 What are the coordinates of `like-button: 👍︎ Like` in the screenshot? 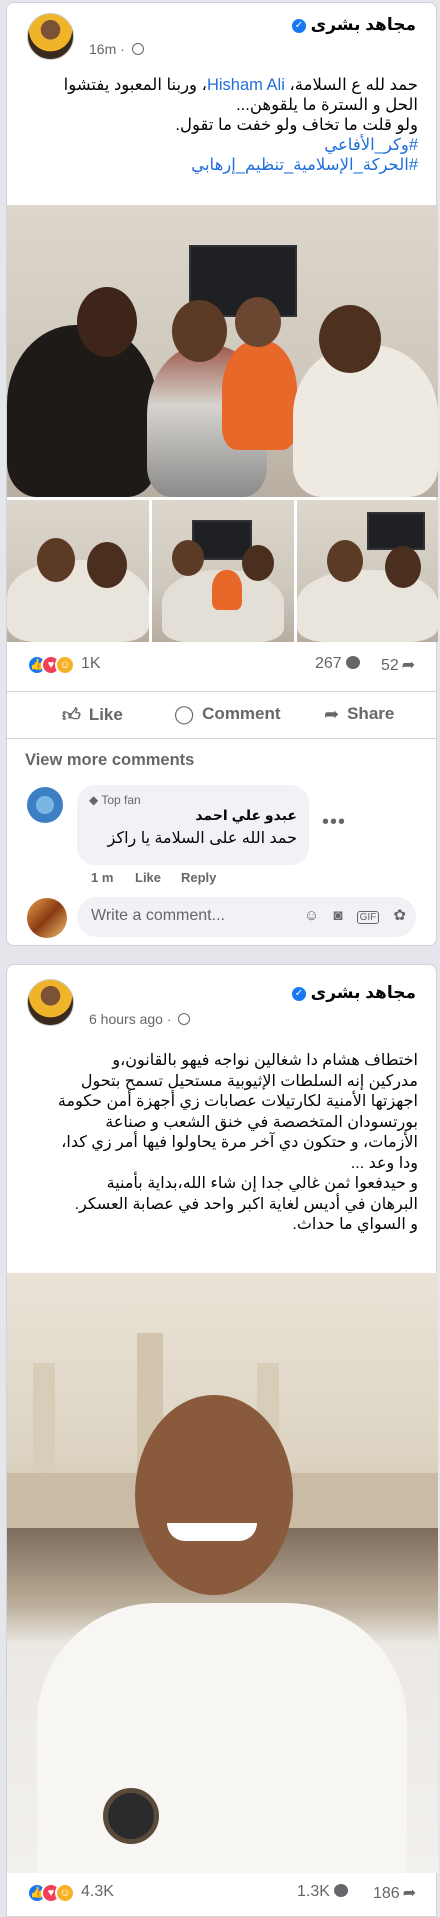 It's located at (92, 715).